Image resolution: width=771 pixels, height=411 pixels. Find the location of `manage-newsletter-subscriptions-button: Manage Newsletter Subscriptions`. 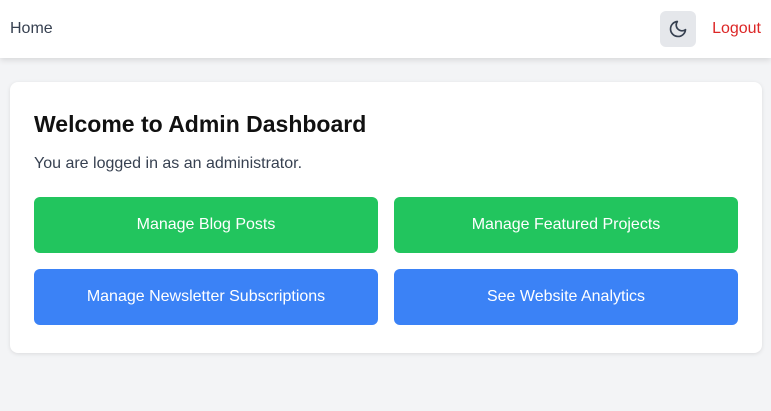

manage-newsletter-subscriptions-button: Manage Newsletter Subscriptions is located at coordinates (206, 297).